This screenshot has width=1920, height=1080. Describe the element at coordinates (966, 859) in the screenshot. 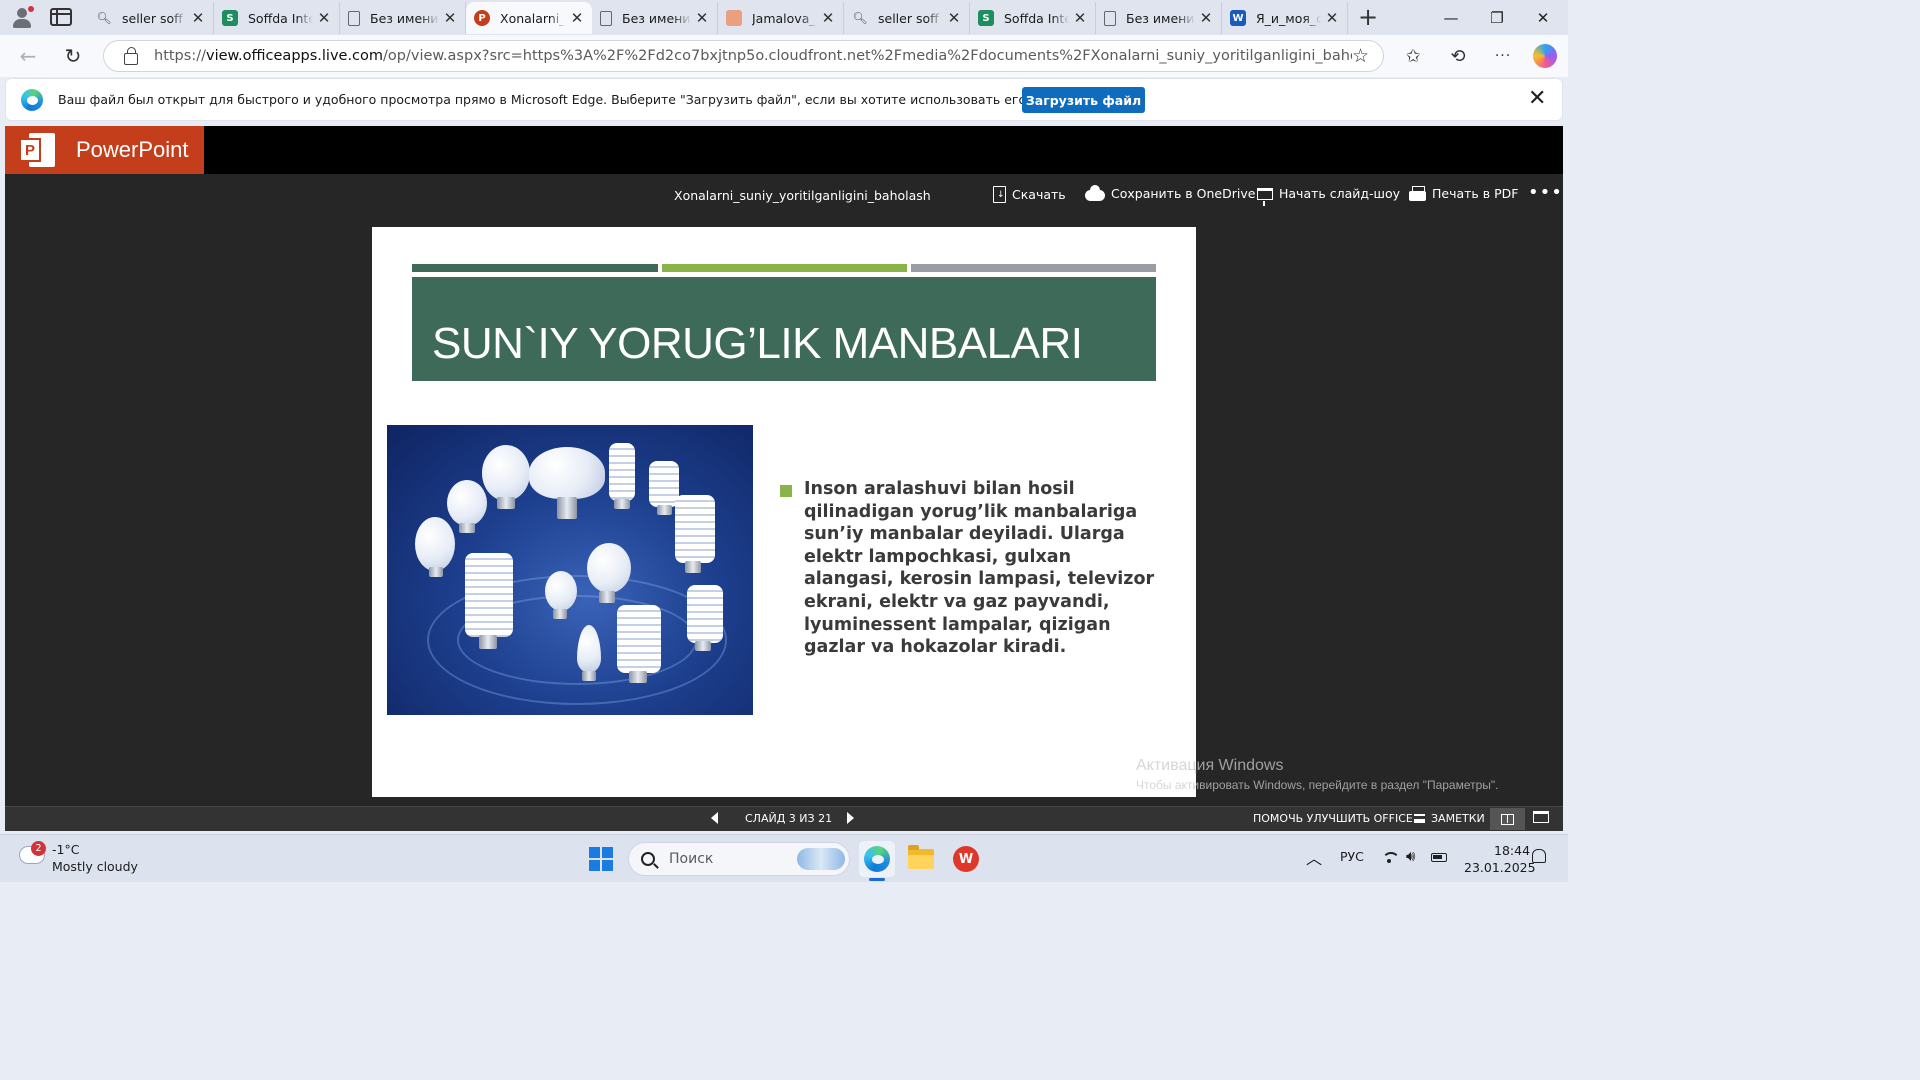

I see `taskbar-wps-app: W` at that location.